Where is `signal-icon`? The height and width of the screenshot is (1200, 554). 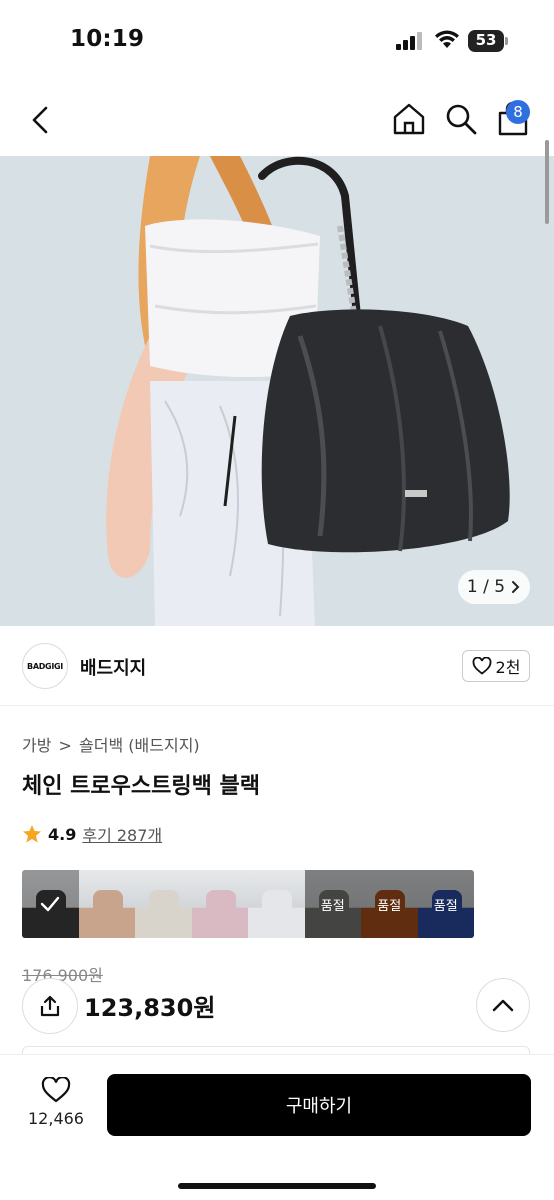 signal-icon is located at coordinates (409, 41).